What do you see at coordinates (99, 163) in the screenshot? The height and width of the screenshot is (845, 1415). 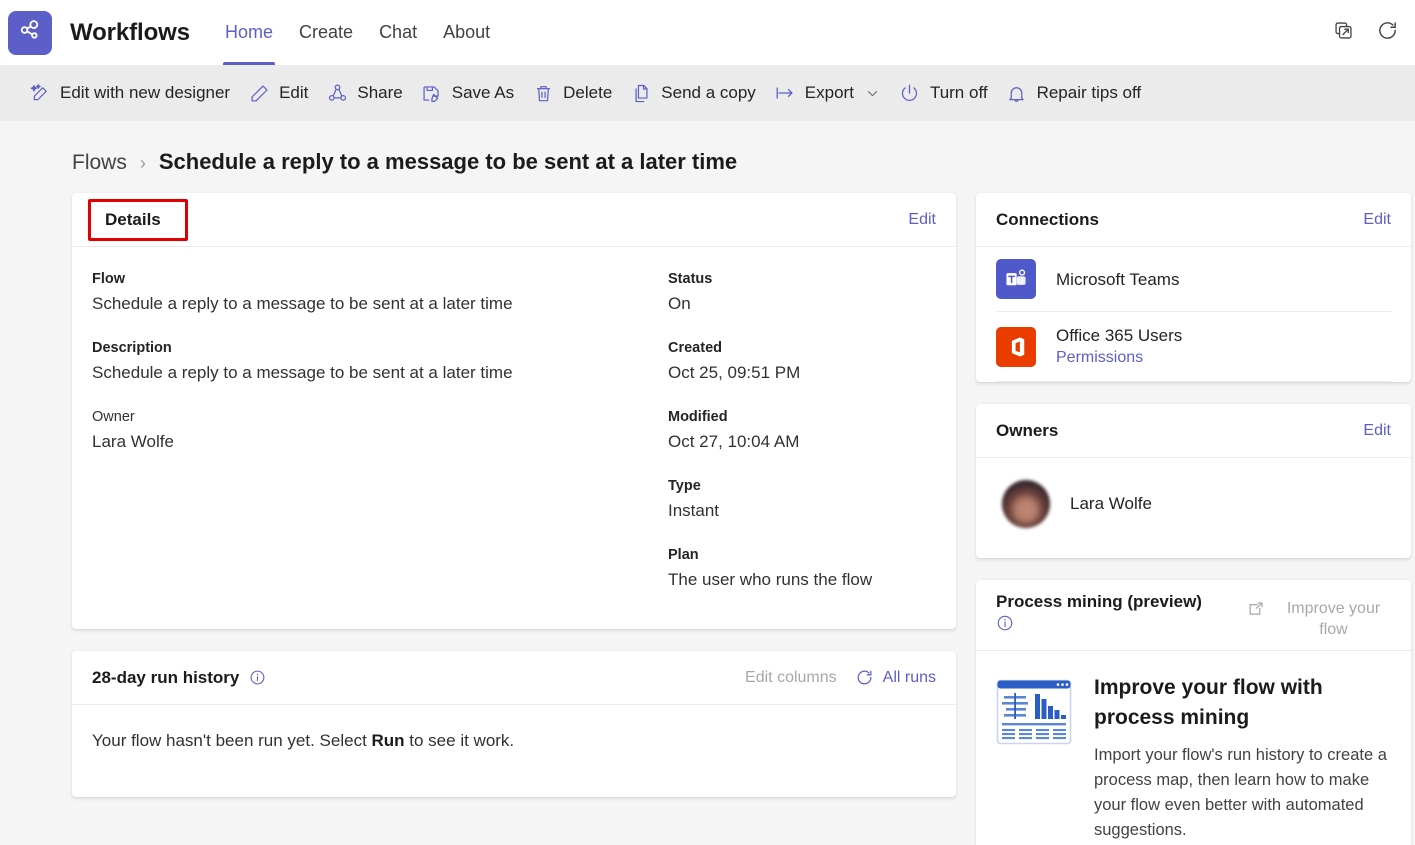 I see `breadcrumb-flows-link: Flows` at bounding box center [99, 163].